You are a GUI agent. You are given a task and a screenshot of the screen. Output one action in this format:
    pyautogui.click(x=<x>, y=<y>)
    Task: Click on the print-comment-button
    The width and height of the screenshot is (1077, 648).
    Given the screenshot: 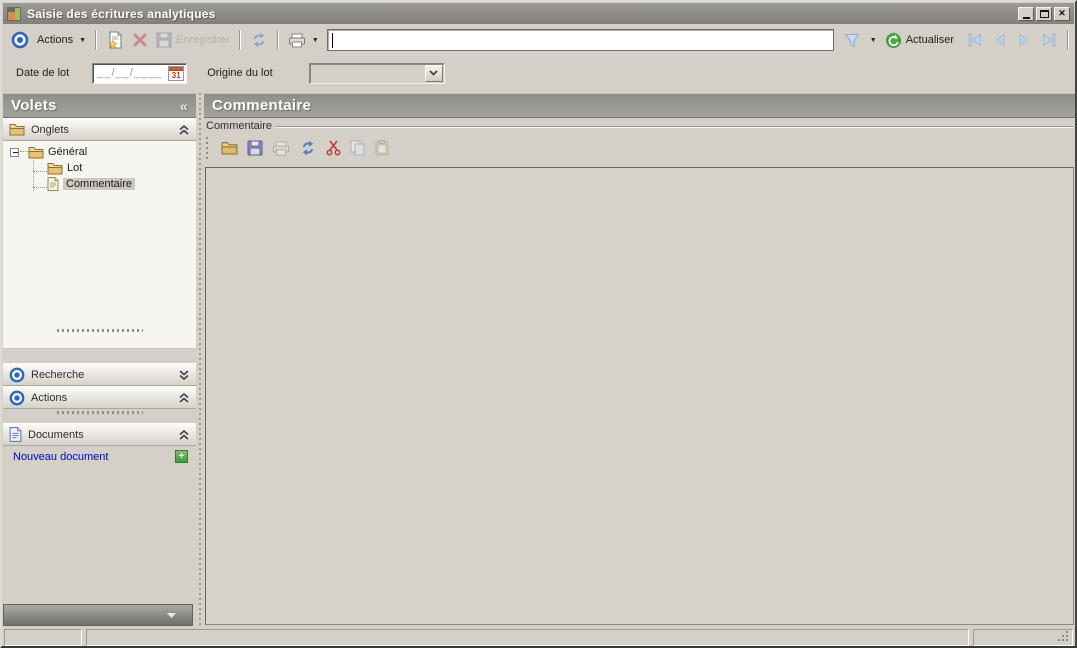 What is the action you would take?
    pyautogui.click(x=281, y=148)
    